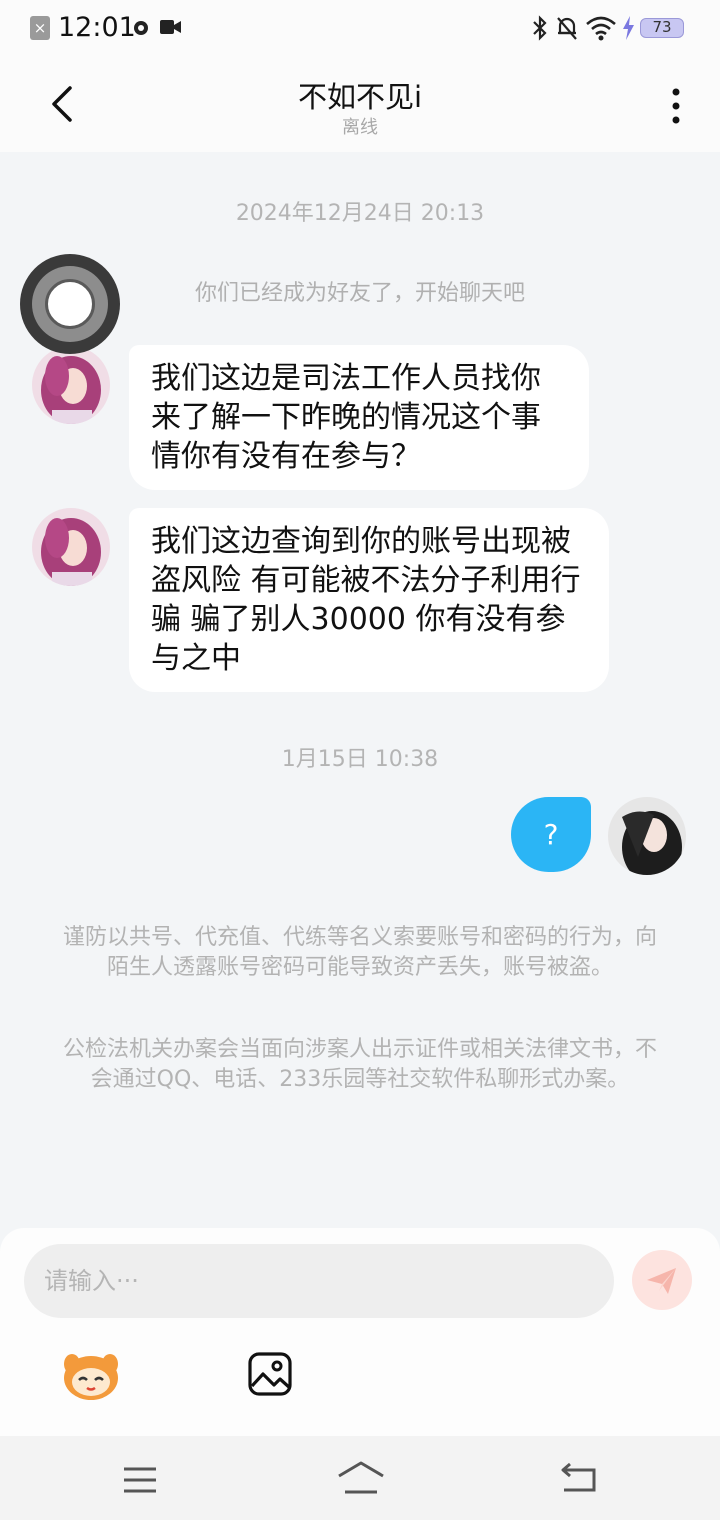 This screenshot has width=720, height=1520. What do you see at coordinates (360, 28) in the screenshot?
I see `status-bar: × 12:01 73` at bounding box center [360, 28].